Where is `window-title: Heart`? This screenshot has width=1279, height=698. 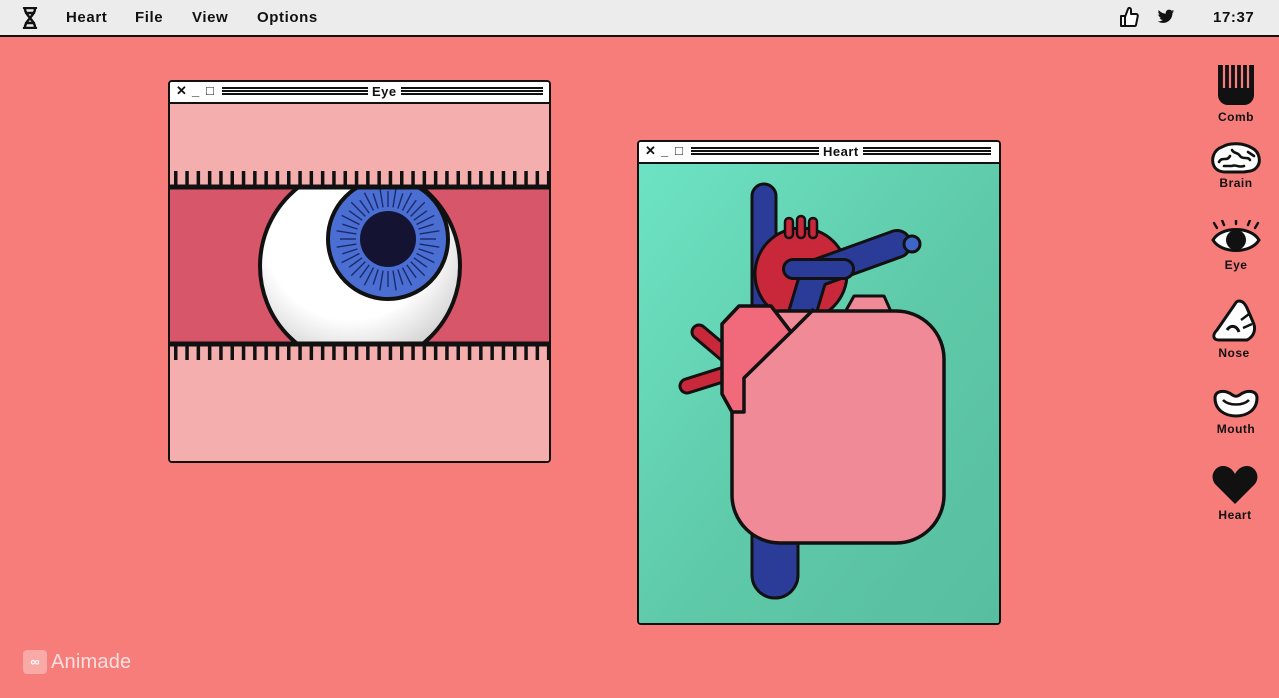
window-title: Heart is located at coordinates (841, 151).